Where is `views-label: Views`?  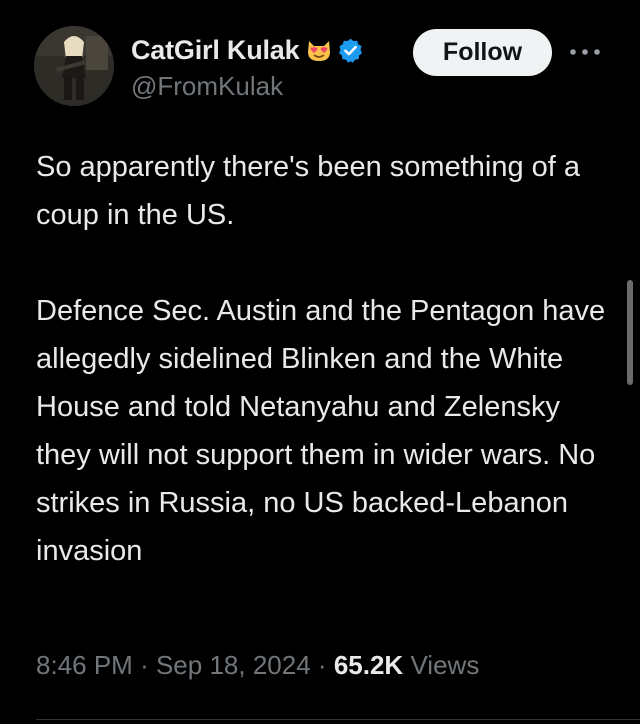 views-label: Views is located at coordinates (445, 665).